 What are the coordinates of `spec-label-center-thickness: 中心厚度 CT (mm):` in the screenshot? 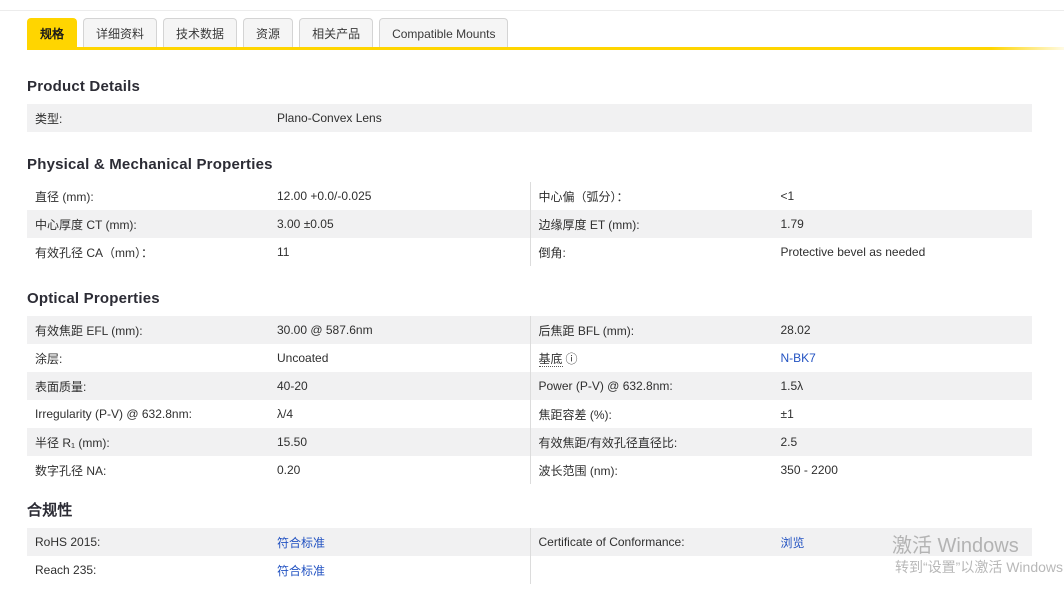 It's located at (86, 224).